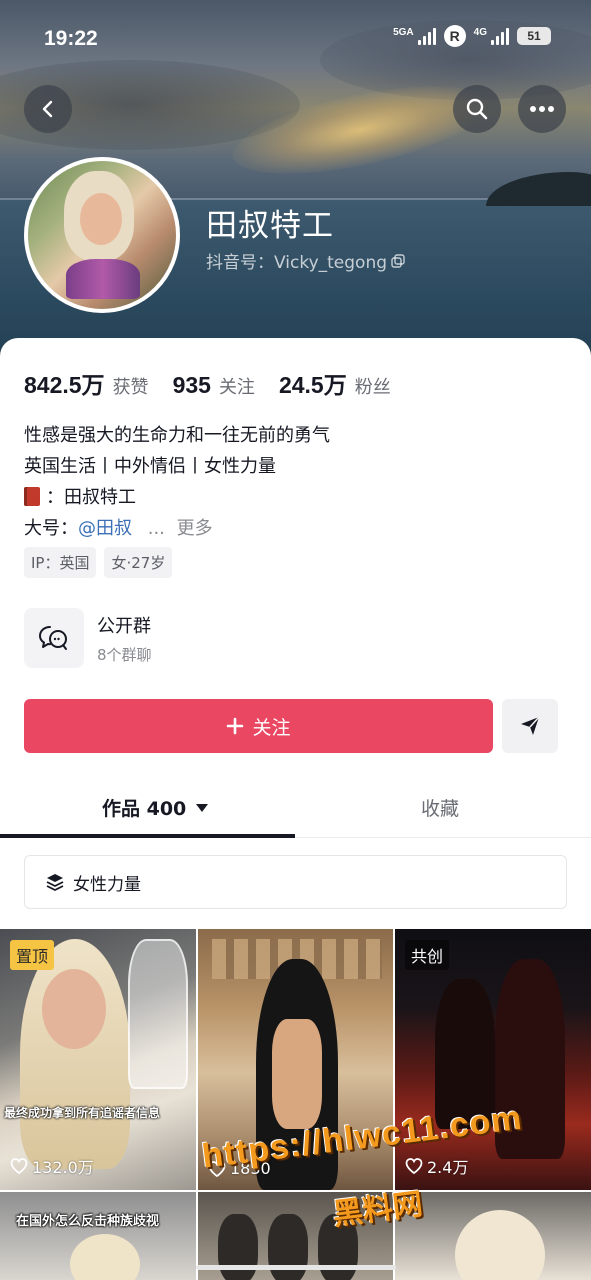 The width and height of the screenshot is (591, 1280). Describe the element at coordinates (236, 387) in the screenshot. I see `stat-label: 关注` at that location.